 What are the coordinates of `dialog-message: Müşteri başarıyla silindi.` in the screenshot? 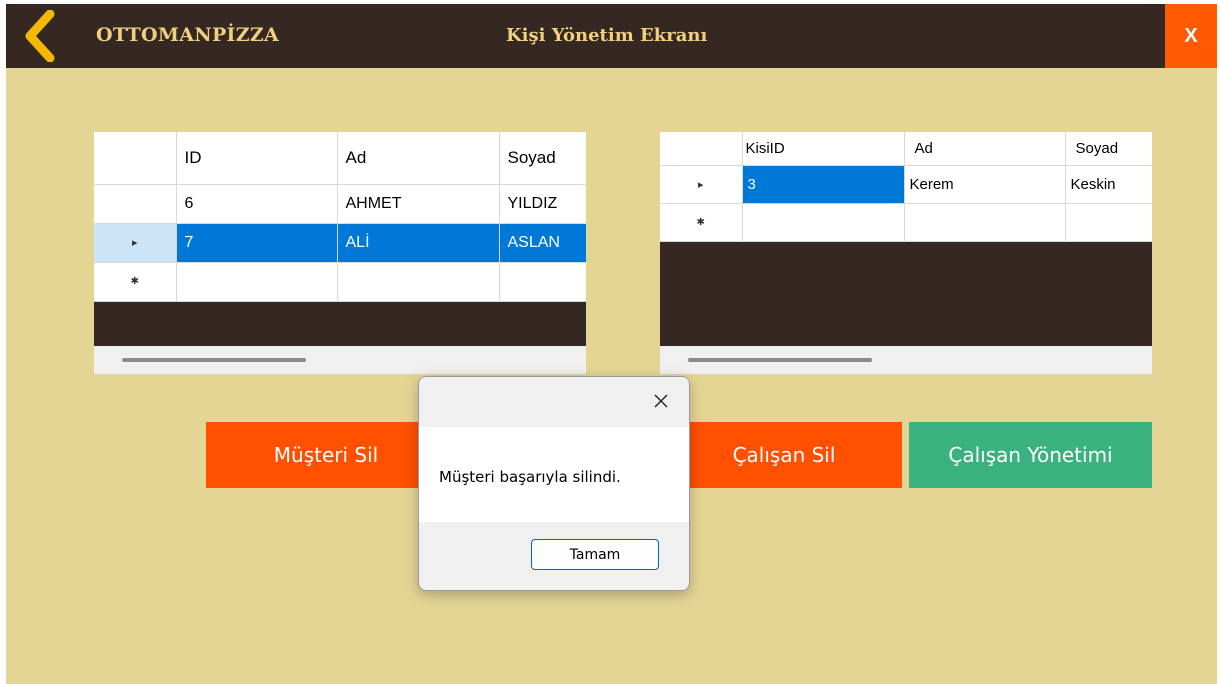 It's located at (530, 477).